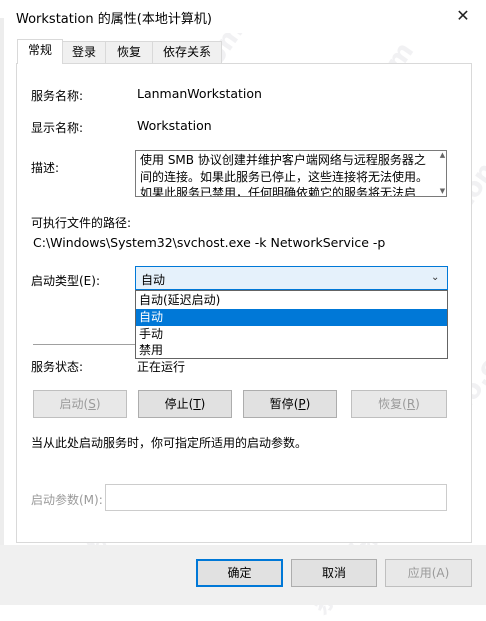 The image size is (486, 621). Describe the element at coordinates (67, 500) in the screenshot. I see `start-params-label: 启动参数(M):` at that location.